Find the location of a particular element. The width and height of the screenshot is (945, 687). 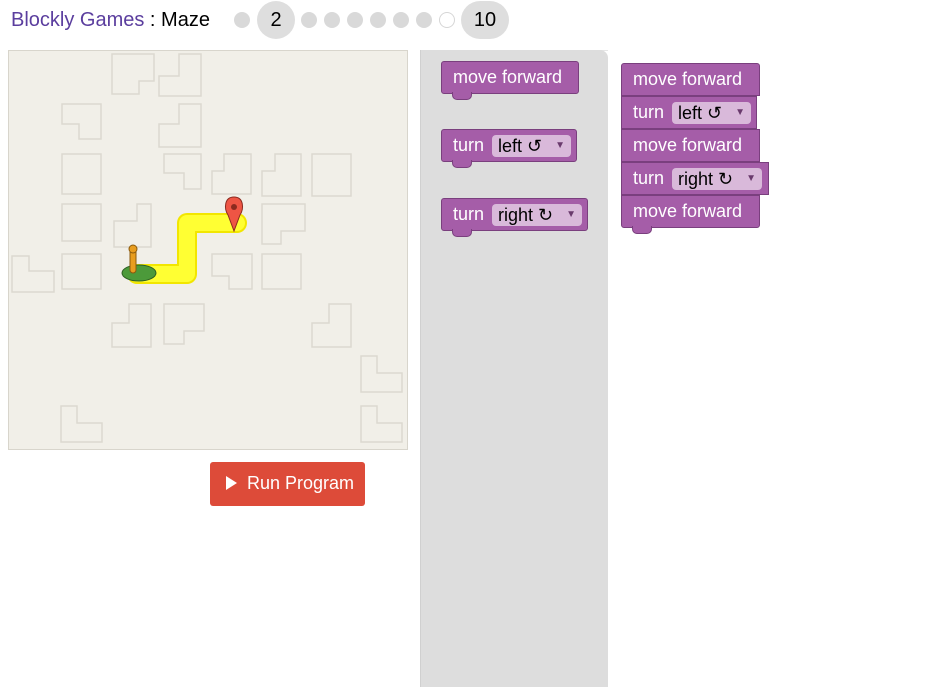

toolbox-block-turn-left: turn left ↺ ▼ is located at coordinates (509, 148).